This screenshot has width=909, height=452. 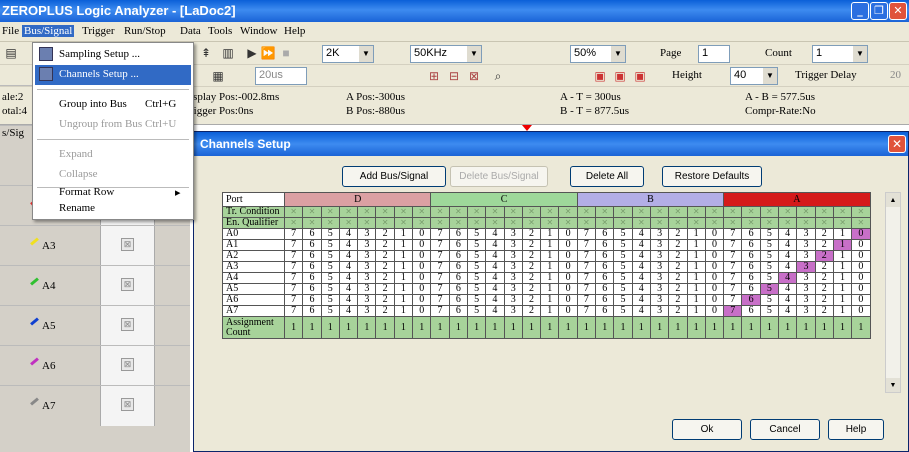 What do you see at coordinates (446, 54) in the screenshot?
I see `sample-rate-select: 50KHz ▼` at bounding box center [446, 54].